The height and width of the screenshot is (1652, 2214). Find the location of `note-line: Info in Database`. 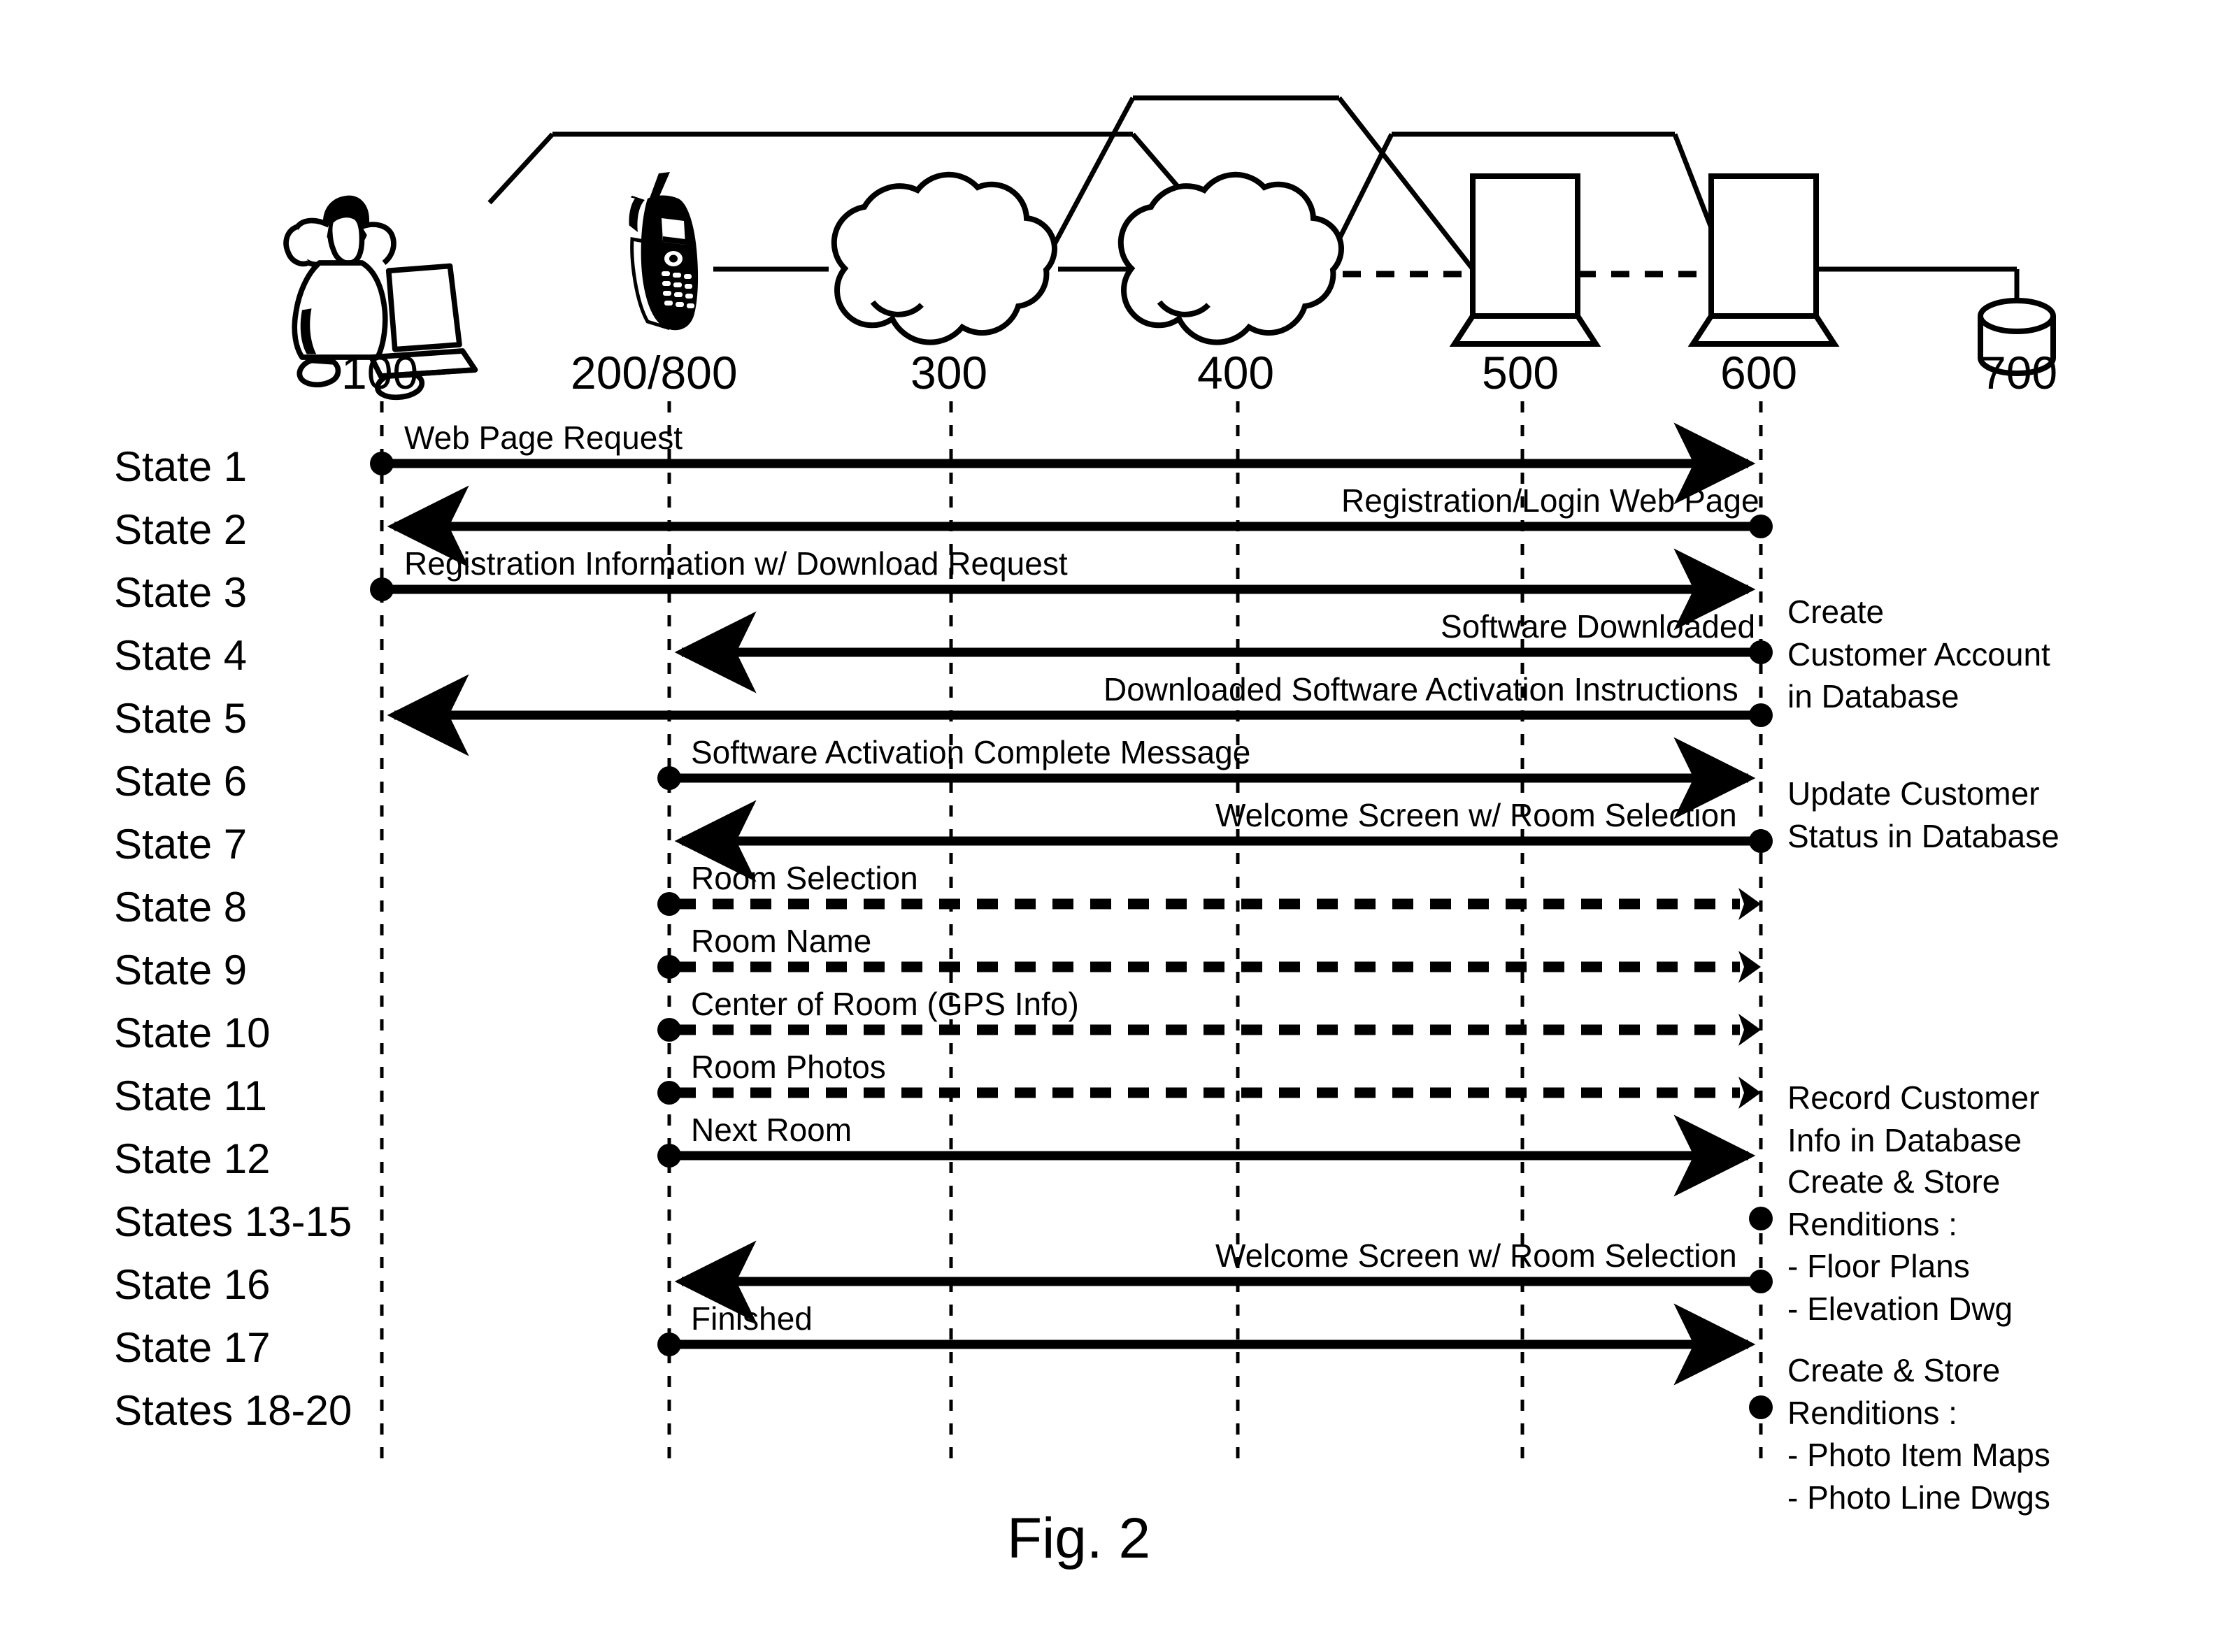

note-line: Info in Database is located at coordinates (1904, 1139).